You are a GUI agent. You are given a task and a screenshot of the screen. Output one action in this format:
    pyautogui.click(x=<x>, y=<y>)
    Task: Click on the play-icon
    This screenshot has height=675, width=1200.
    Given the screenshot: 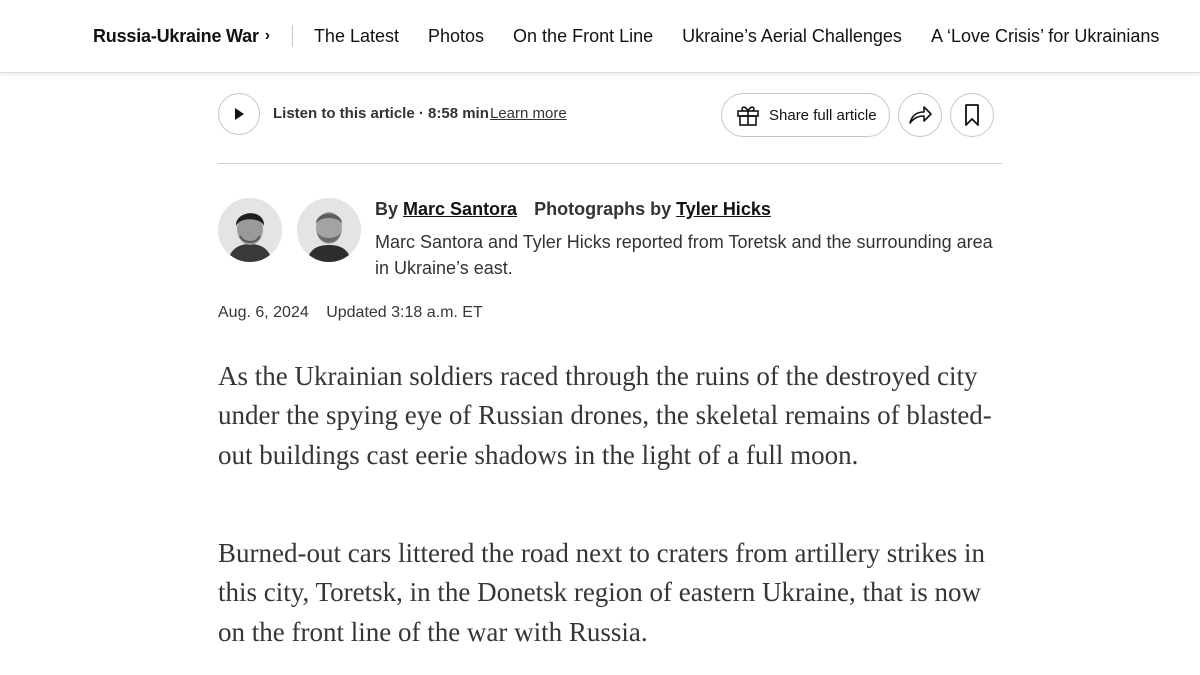 What is the action you would take?
    pyautogui.click(x=239, y=114)
    